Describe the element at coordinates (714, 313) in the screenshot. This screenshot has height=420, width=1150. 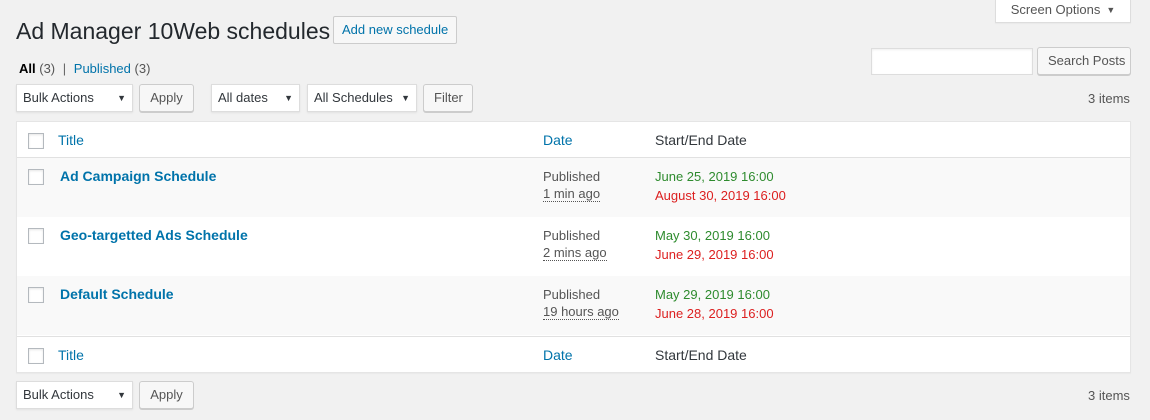
I see `row-end-date: June 28, 2019 16:00` at that location.